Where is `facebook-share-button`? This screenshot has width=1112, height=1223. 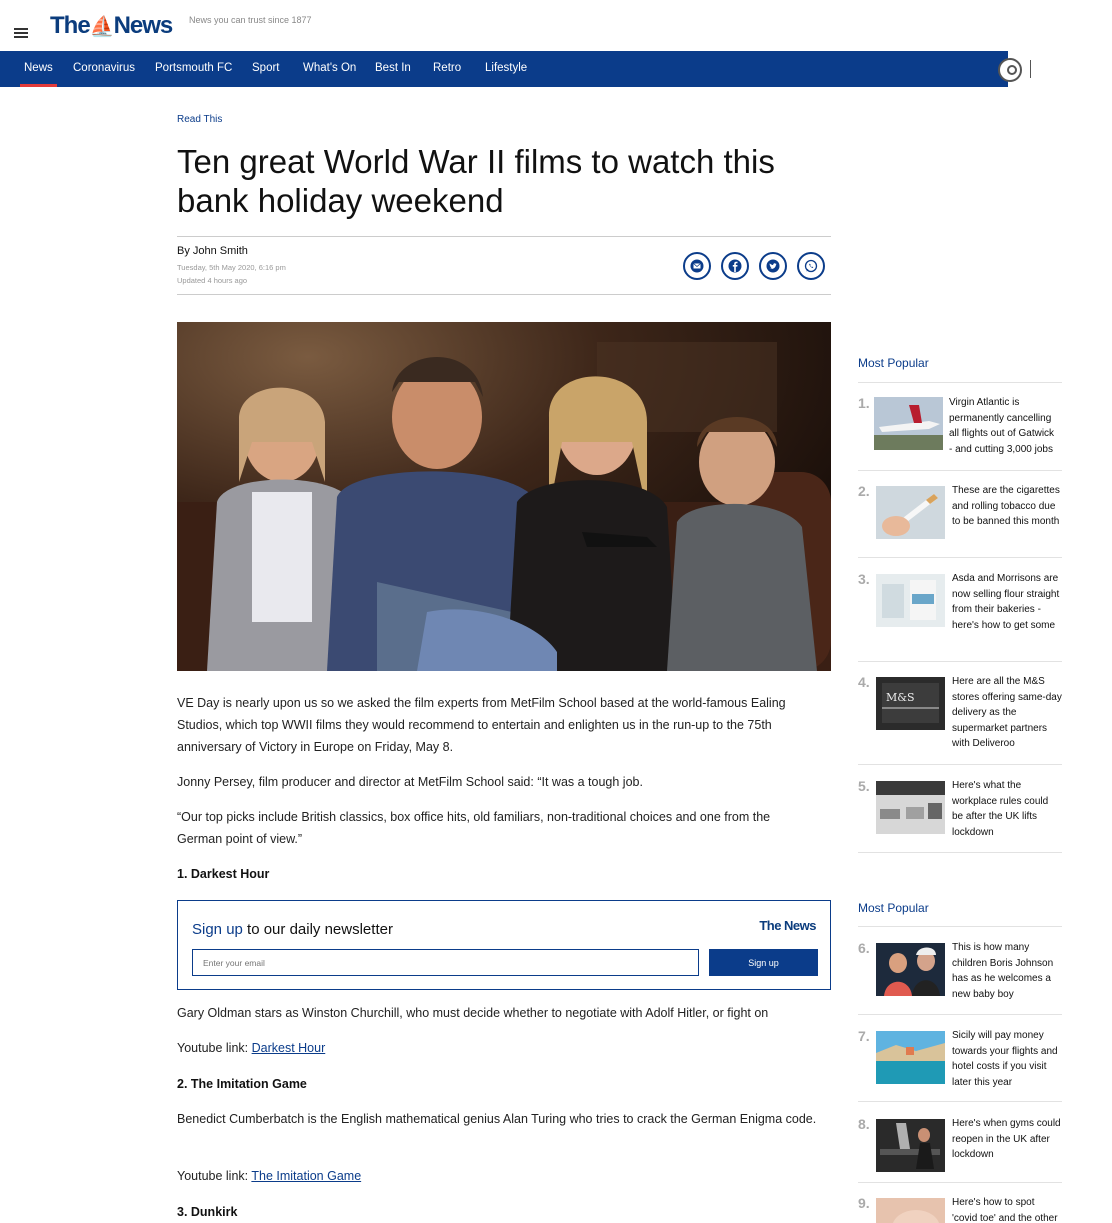
facebook-share-button is located at coordinates (735, 266).